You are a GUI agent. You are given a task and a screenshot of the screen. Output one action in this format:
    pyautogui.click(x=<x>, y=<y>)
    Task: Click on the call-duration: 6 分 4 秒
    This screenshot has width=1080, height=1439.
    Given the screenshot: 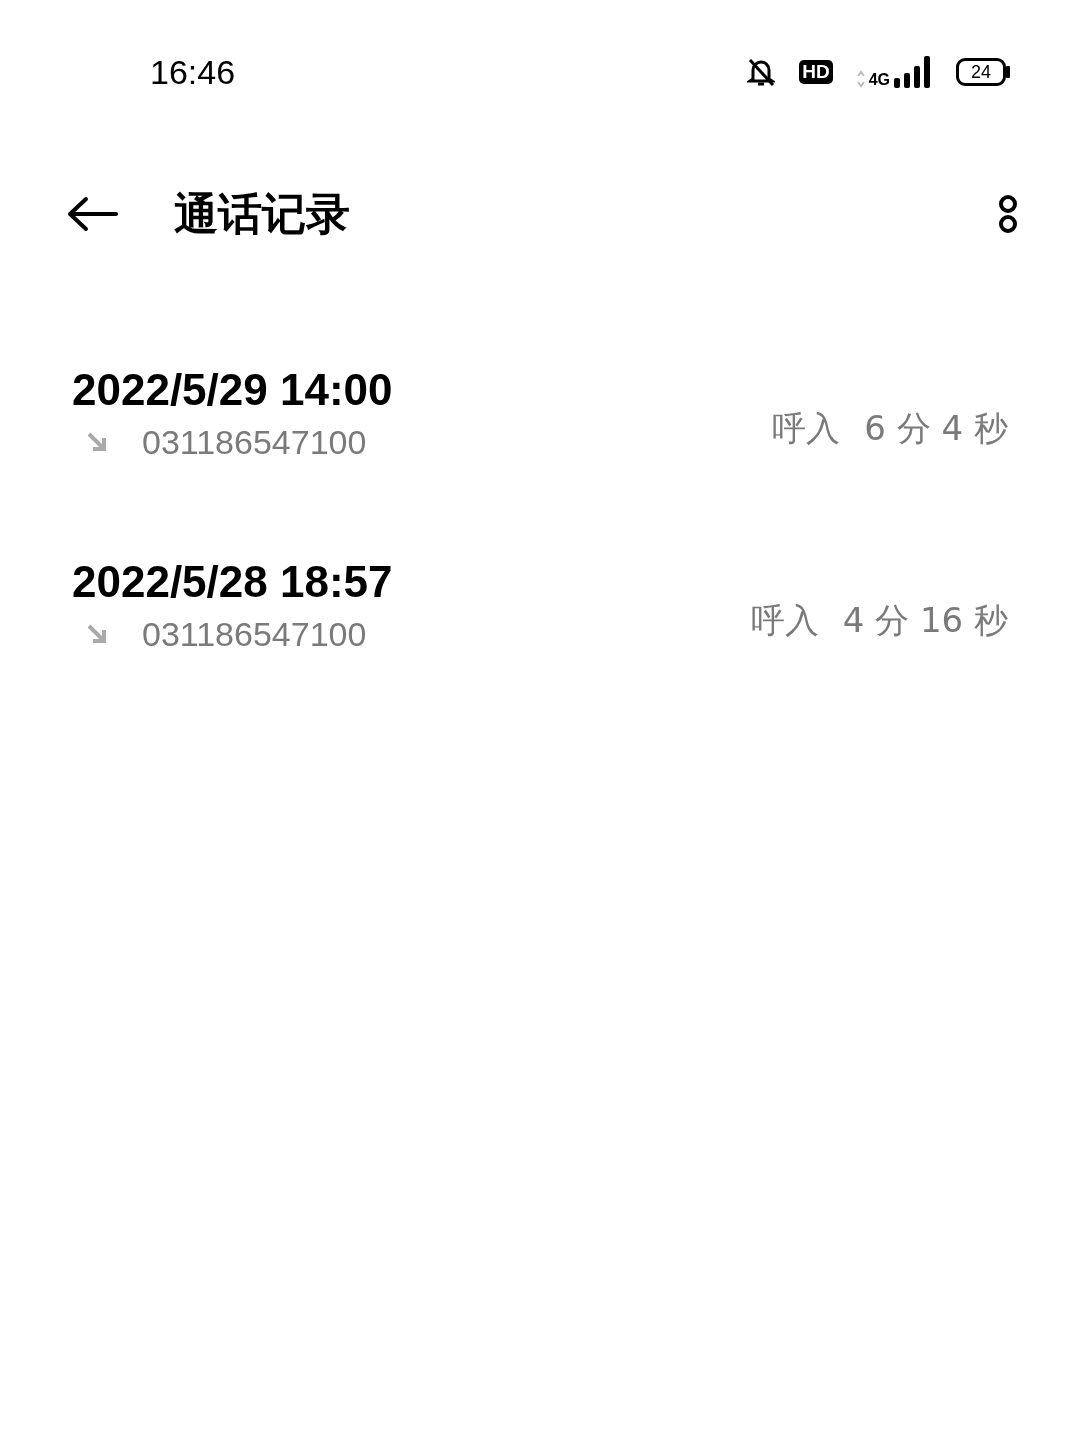 What is the action you would take?
    pyautogui.click(x=936, y=428)
    